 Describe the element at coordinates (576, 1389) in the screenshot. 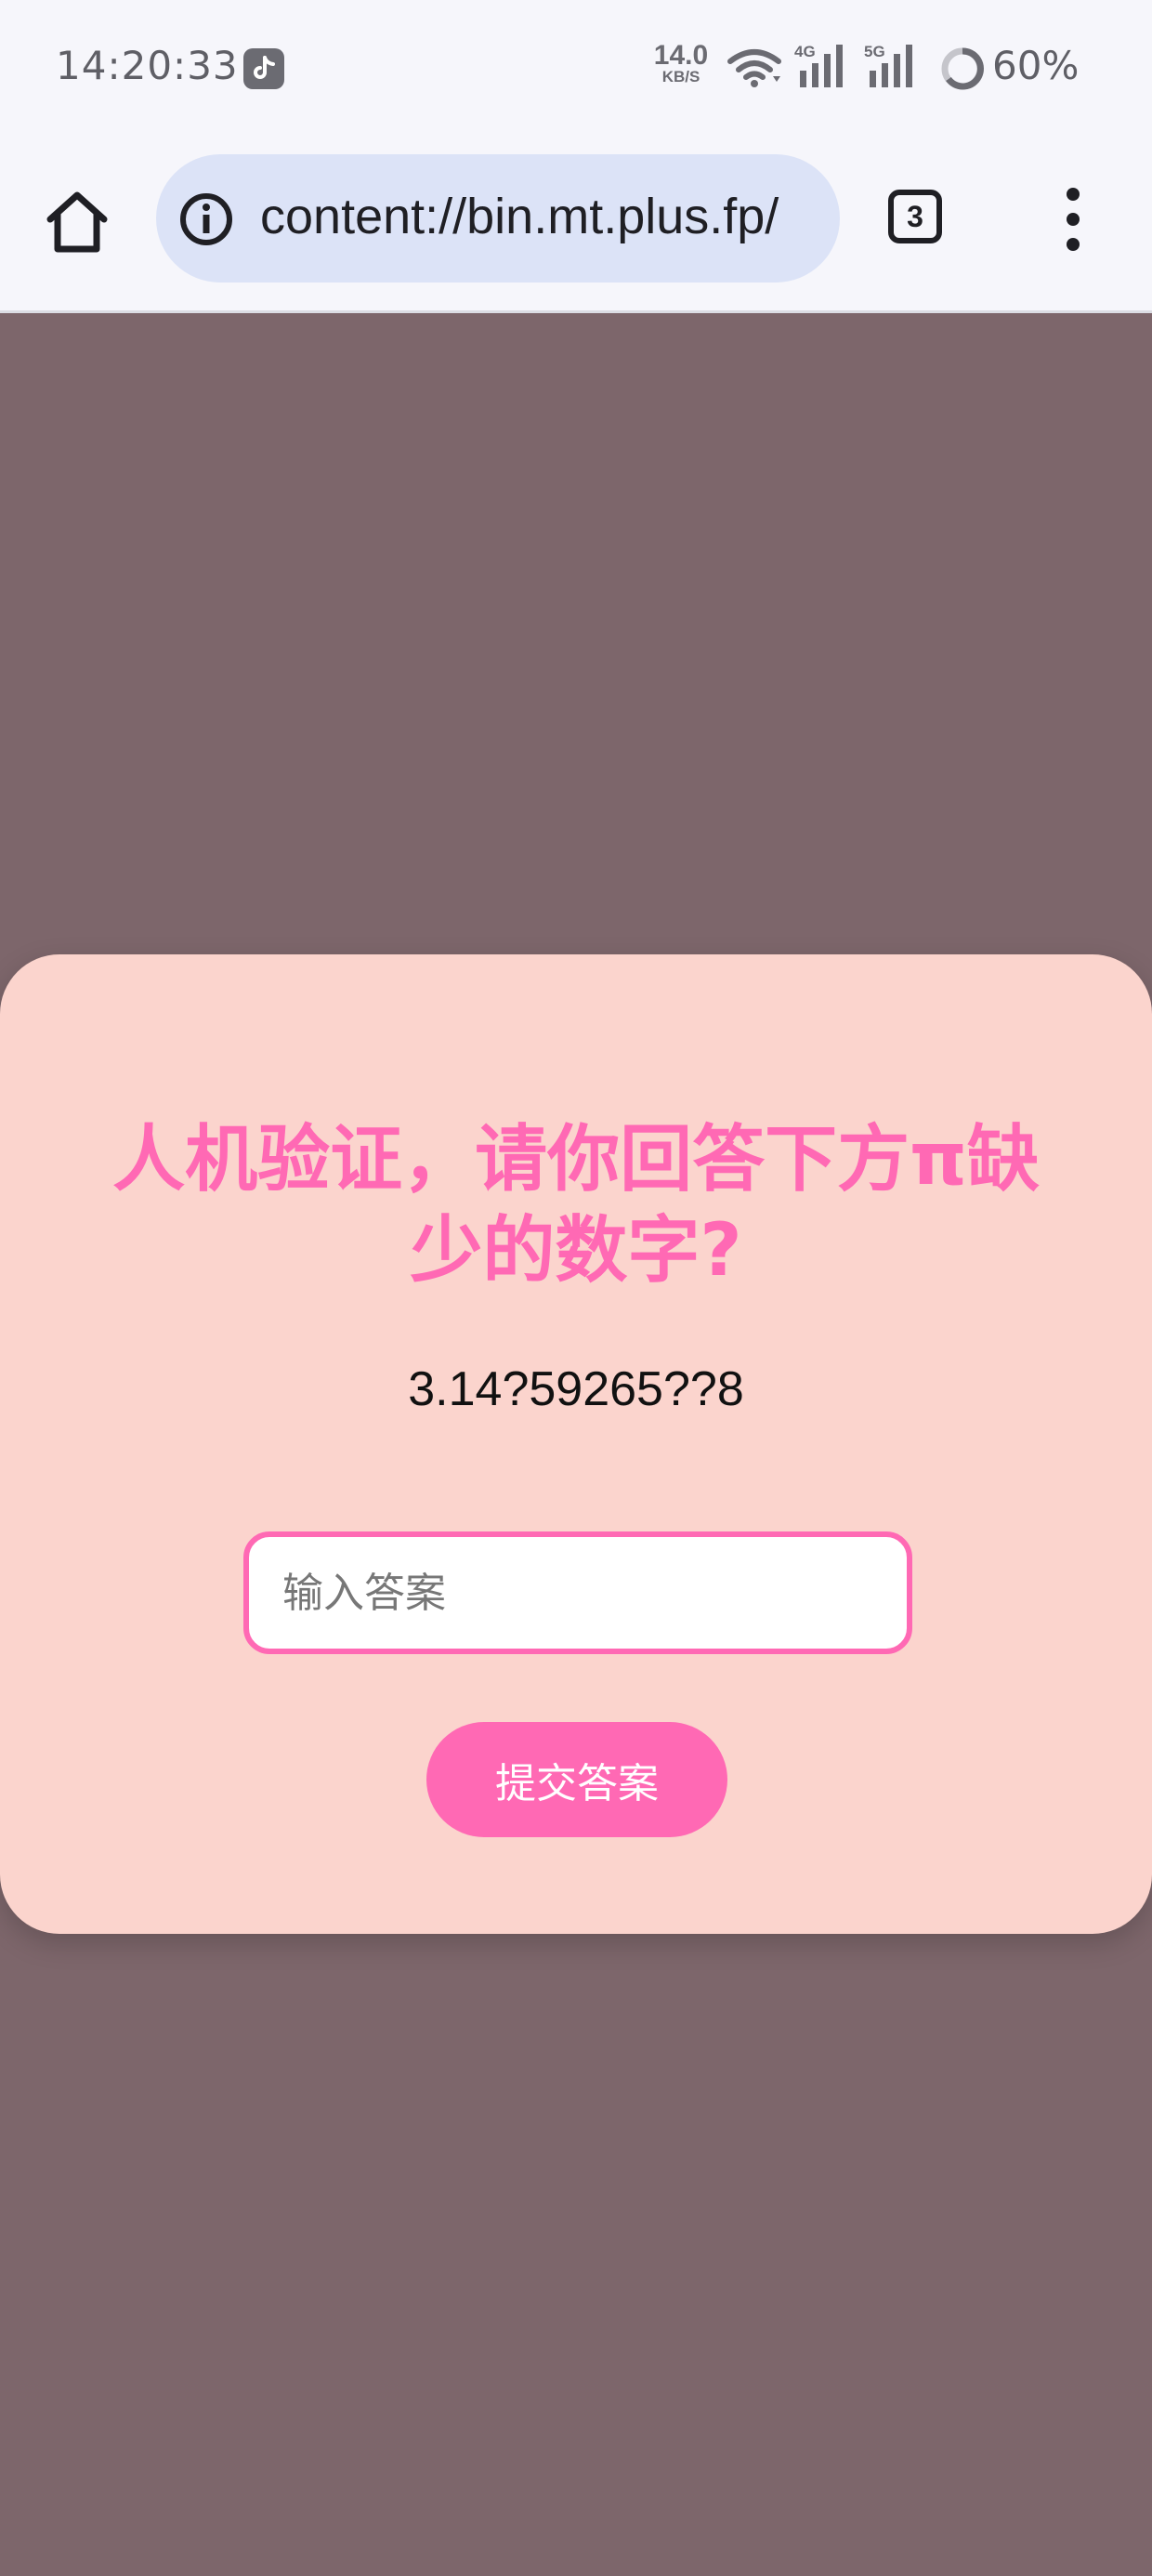

I see `pi-puzzle-text: 3.14?59265??8` at that location.